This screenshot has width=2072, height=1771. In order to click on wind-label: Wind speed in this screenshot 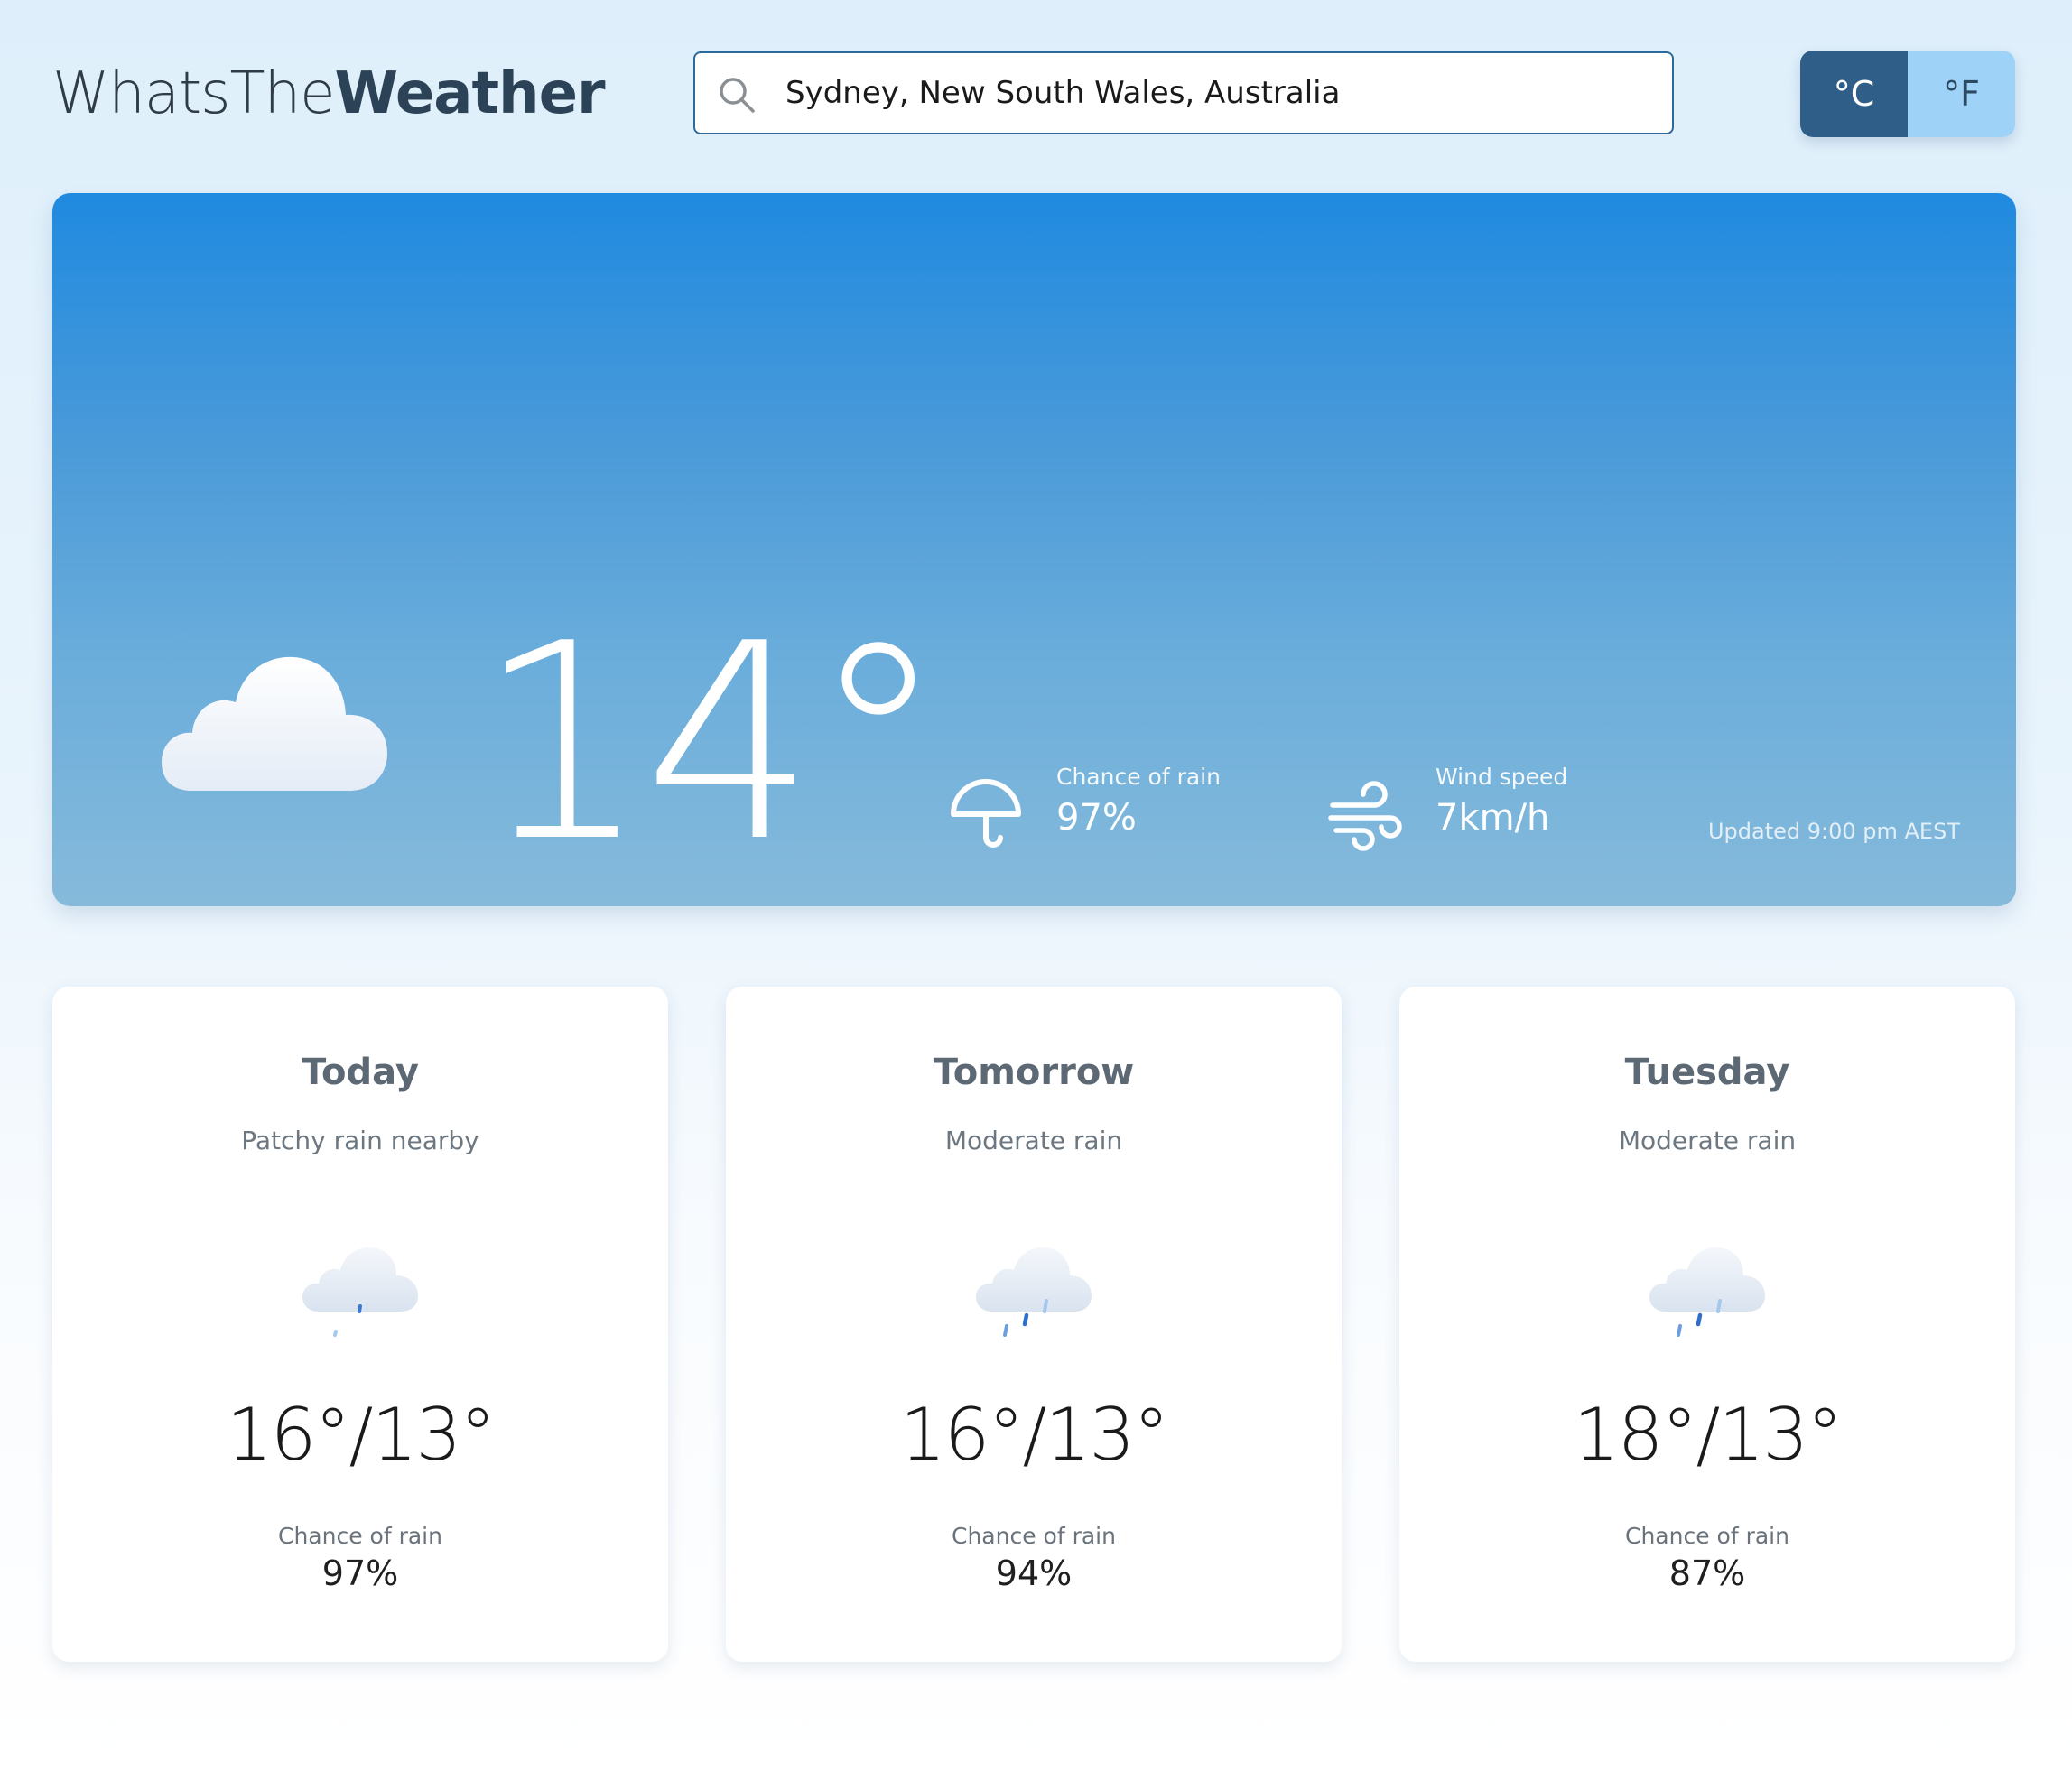, I will do `click(1502, 777)`.